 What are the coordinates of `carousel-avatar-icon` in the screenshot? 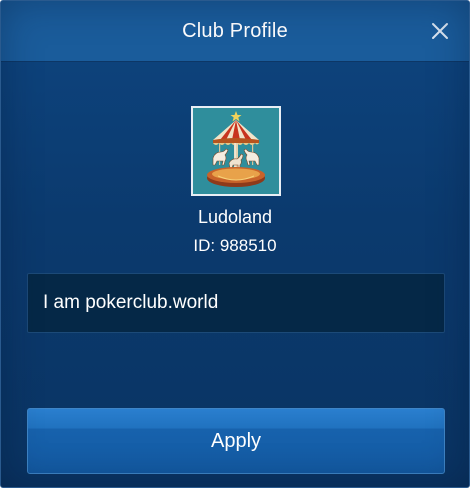 It's located at (236, 151).